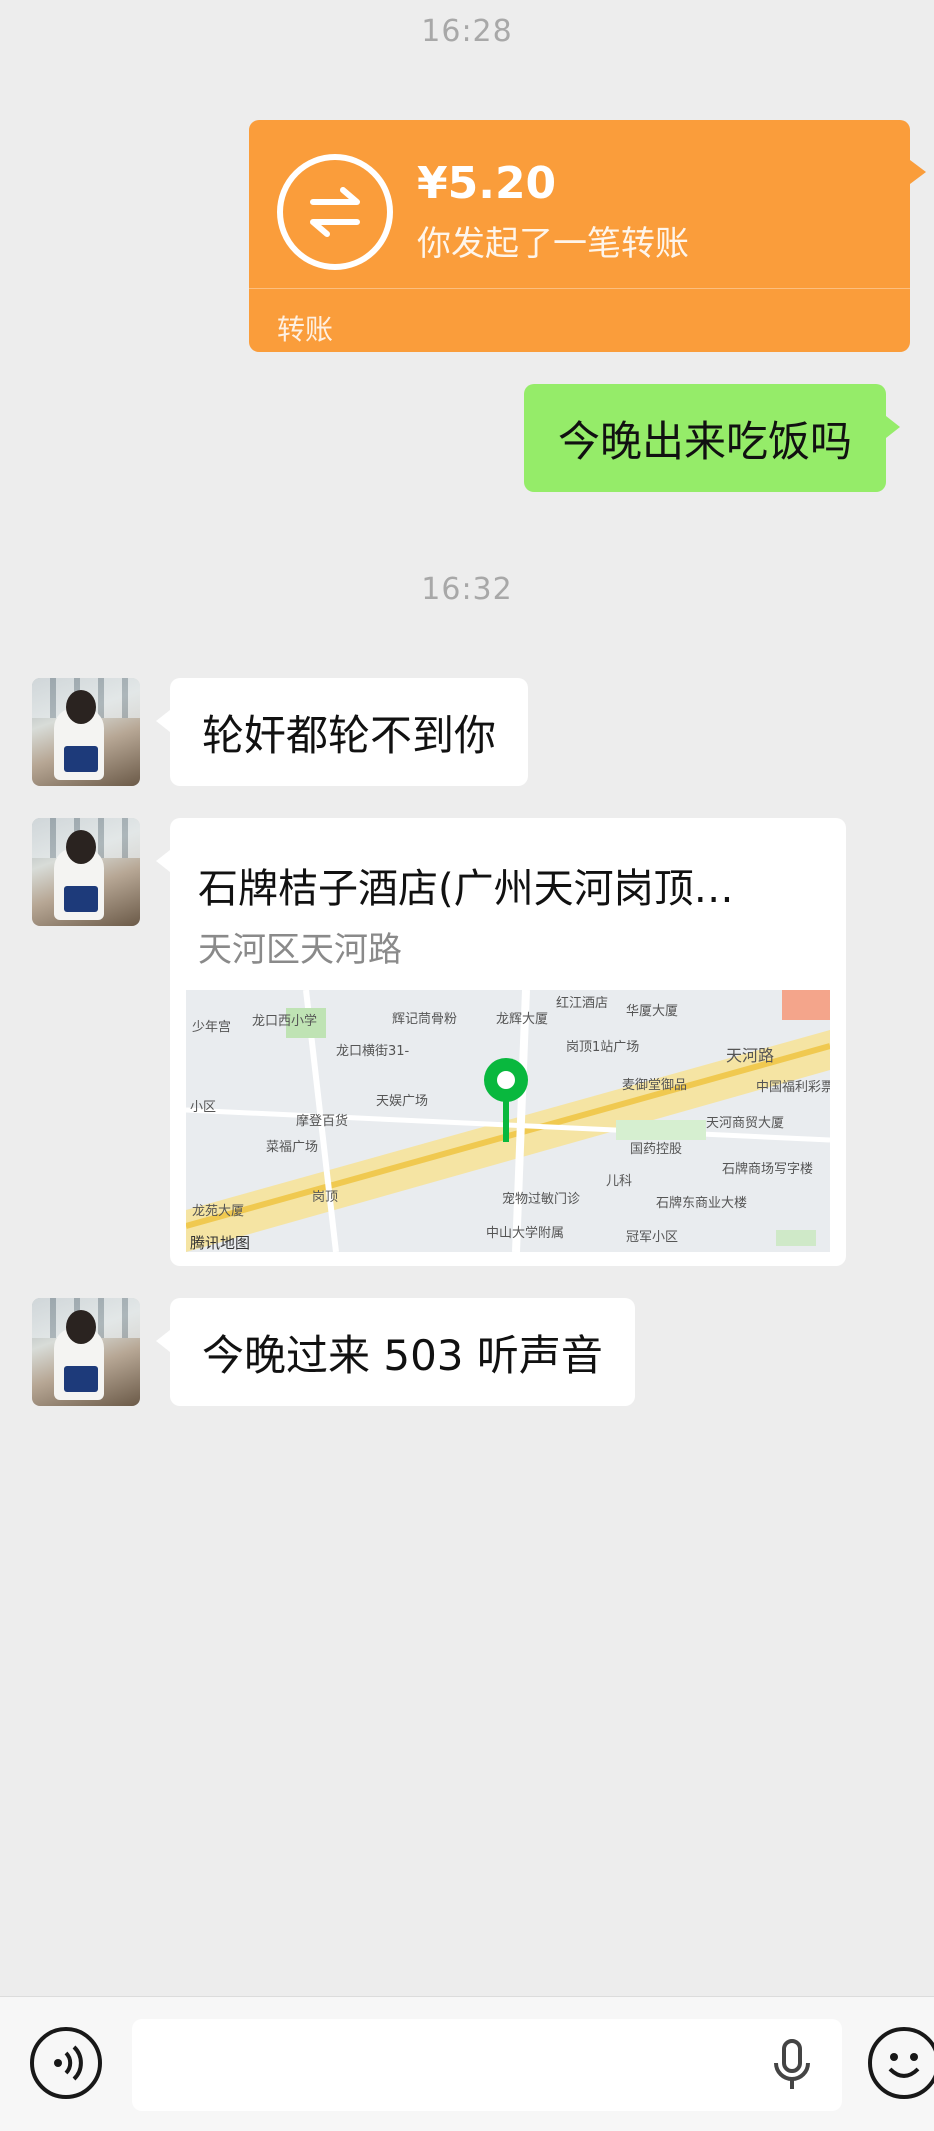 The height and width of the screenshot is (2131, 934). I want to click on map-label: 石牌商场写字楼, so click(768, 1169).